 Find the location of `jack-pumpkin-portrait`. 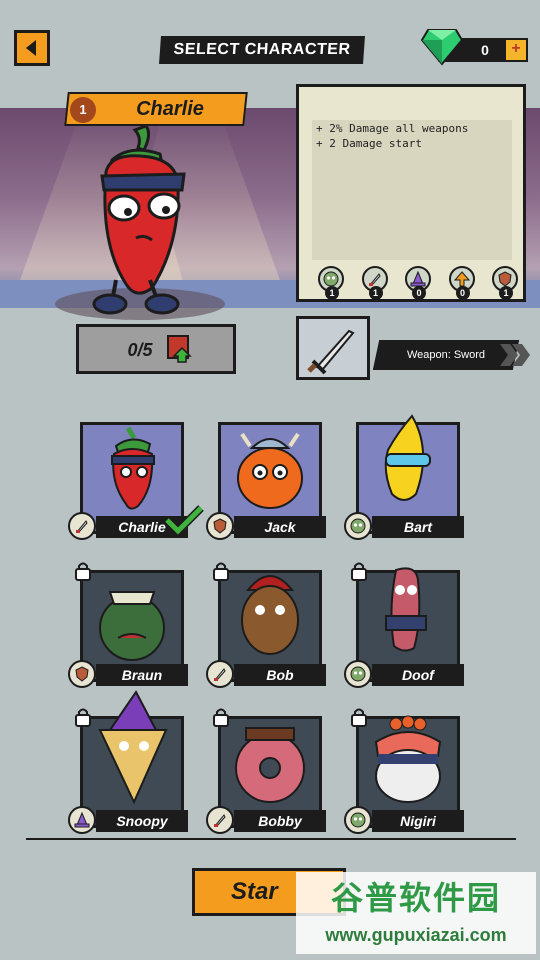

jack-pumpkin-portrait is located at coordinates (270, 470).